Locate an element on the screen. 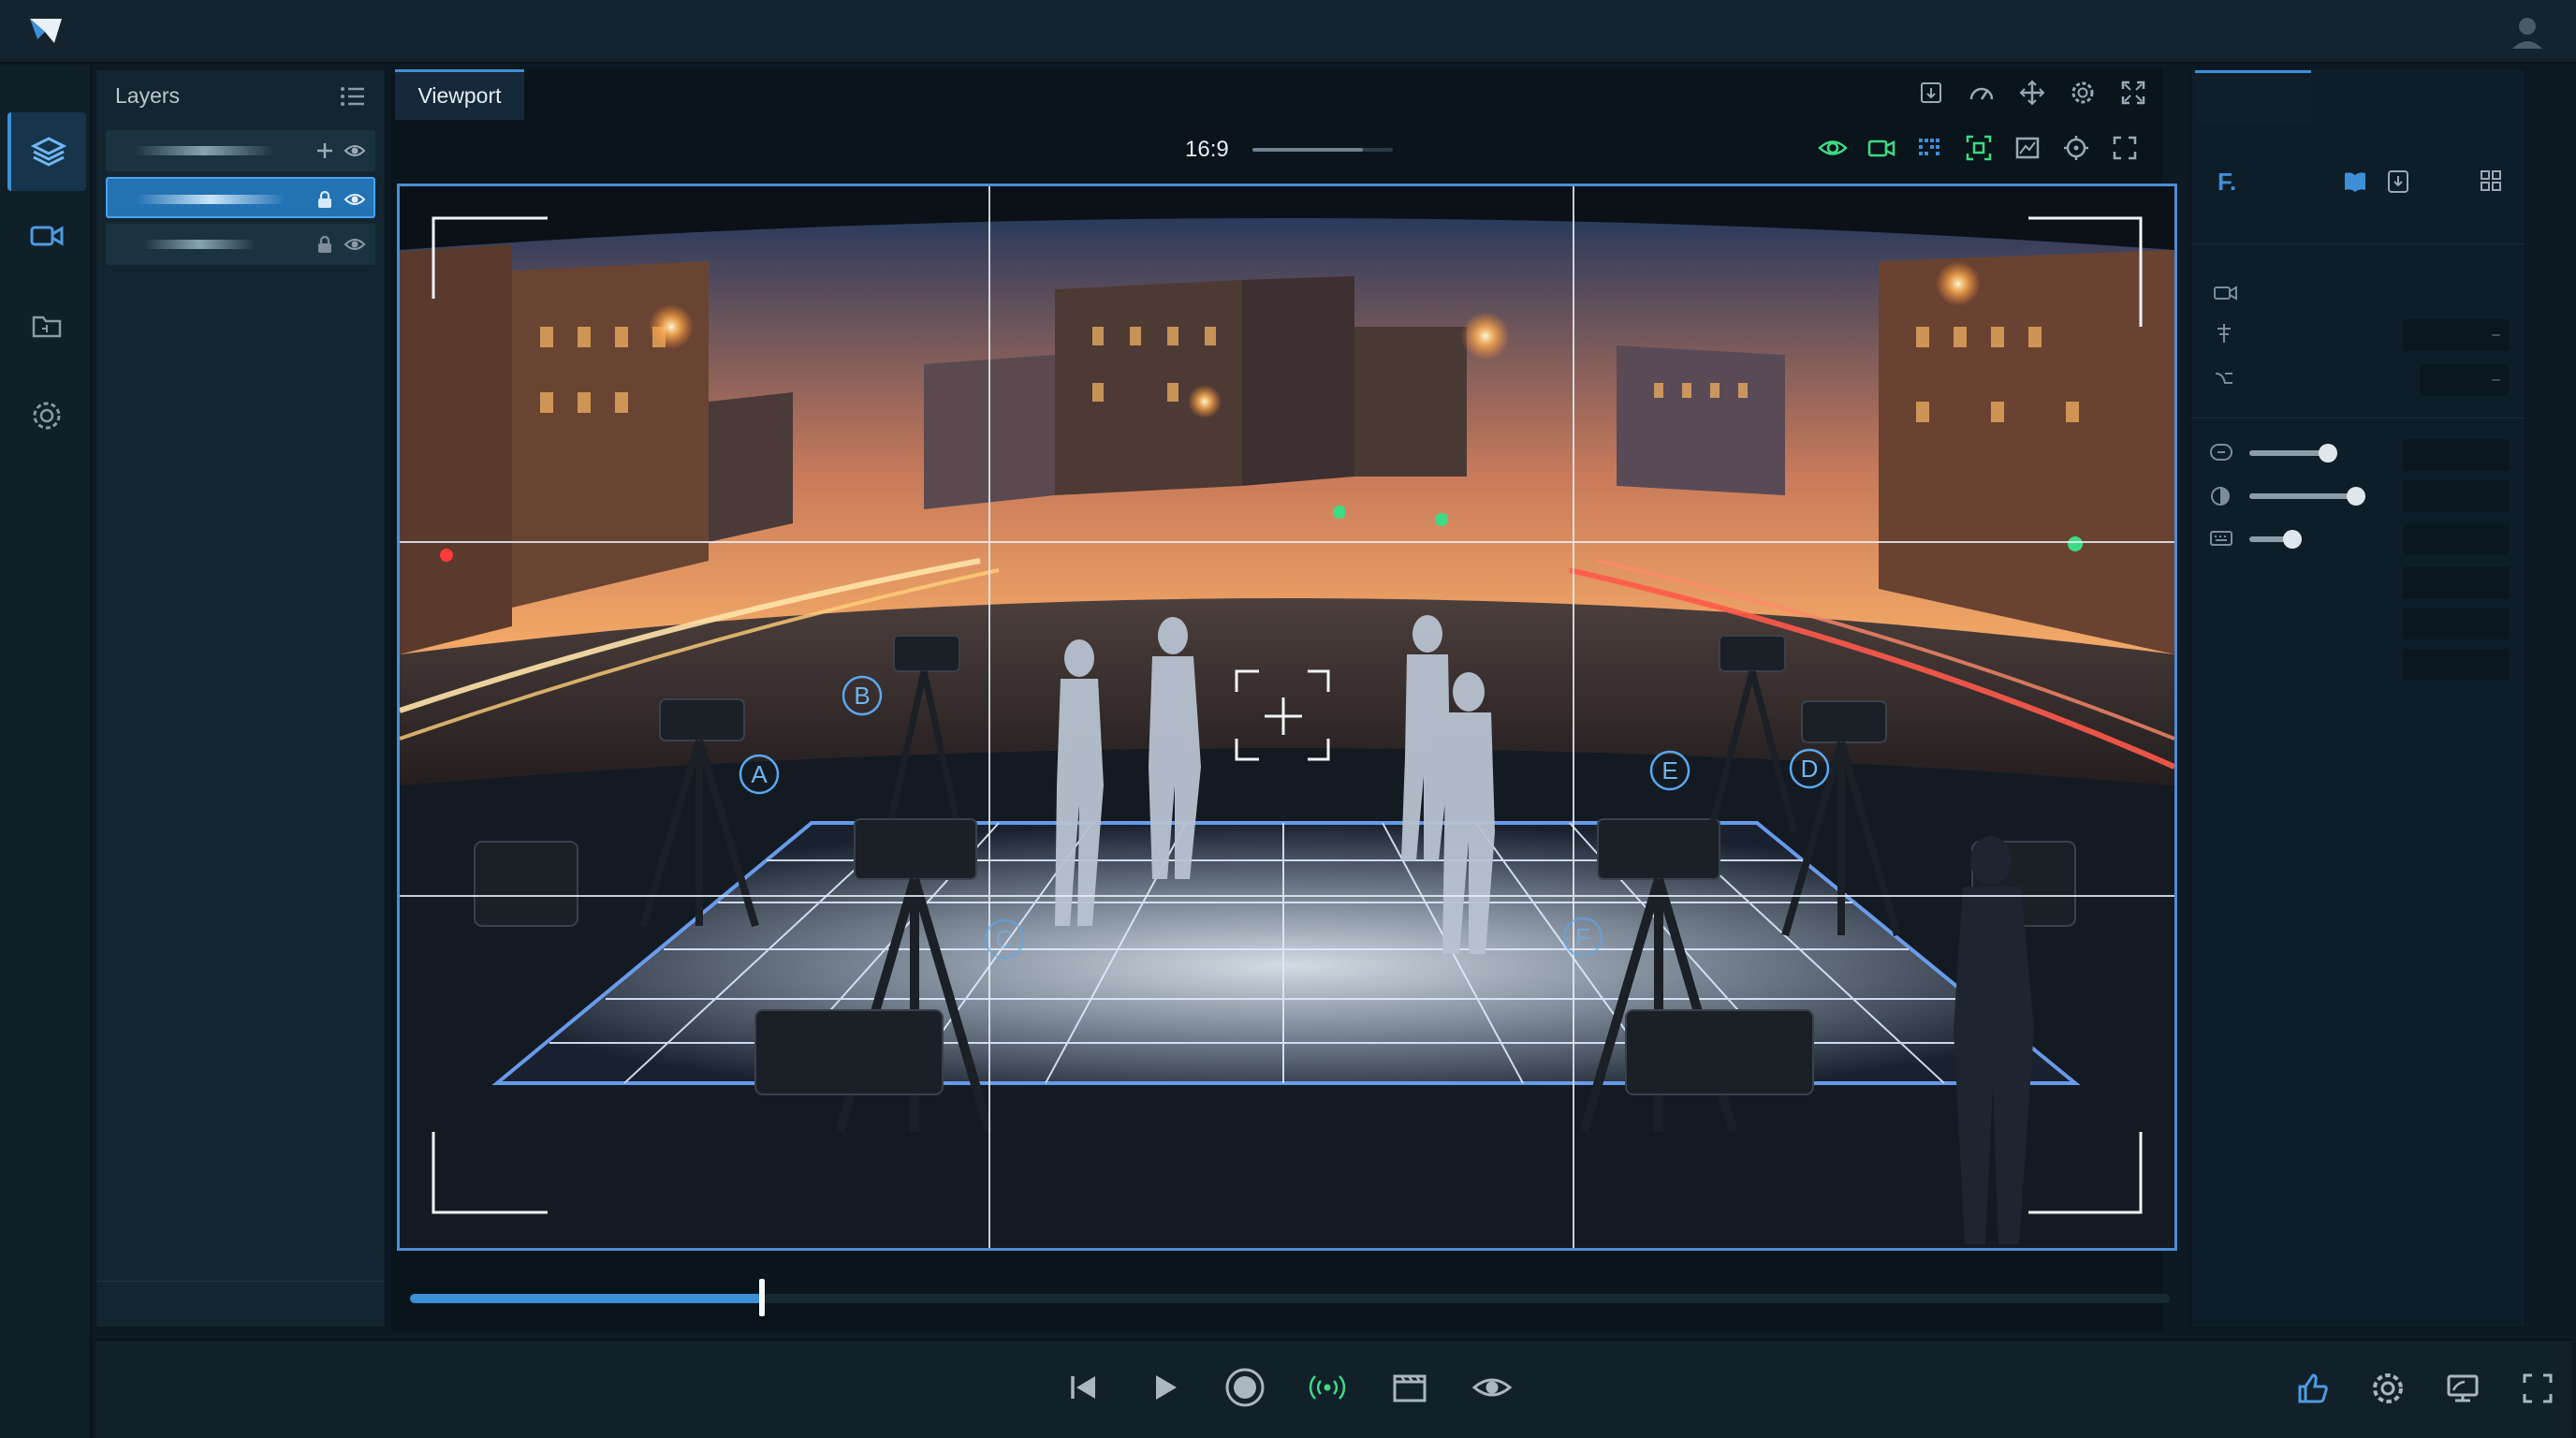  feedback-button is located at coordinates (2313, 1388).